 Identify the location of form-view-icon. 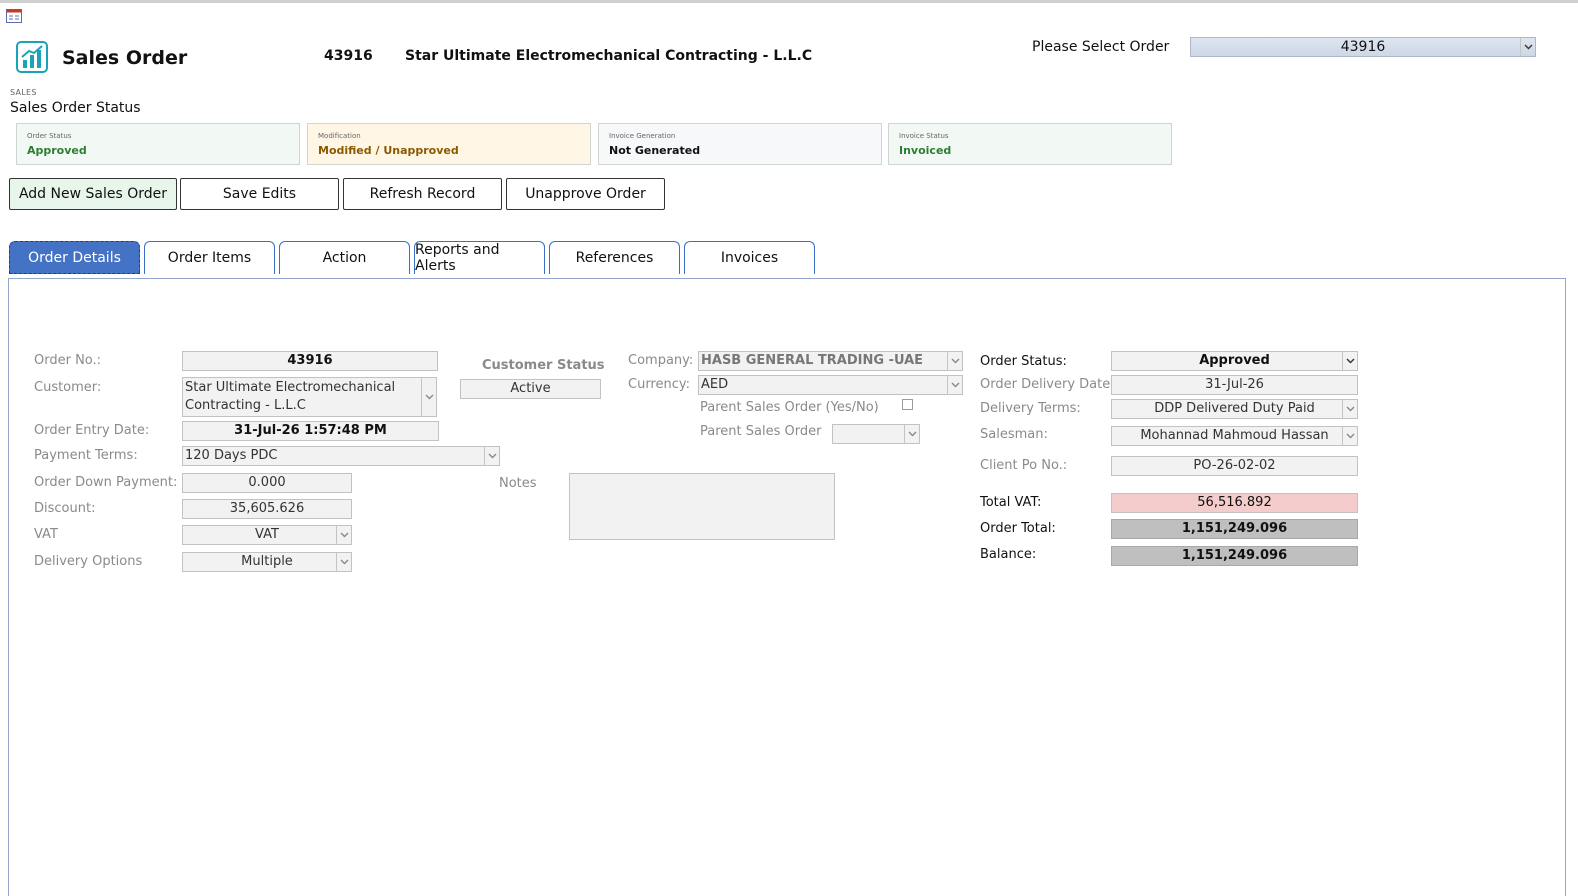
(14, 16).